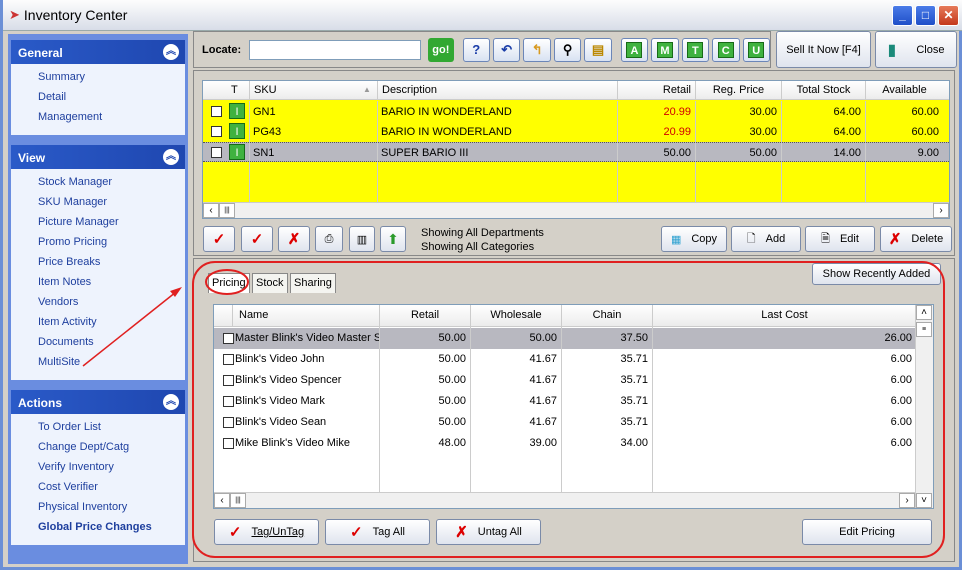 Image resolution: width=962 pixels, height=570 pixels. What do you see at coordinates (111, 226) in the screenshot?
I see `sidebar-item-picture-manager: Picture Manager` at bounding box center [111, 226].